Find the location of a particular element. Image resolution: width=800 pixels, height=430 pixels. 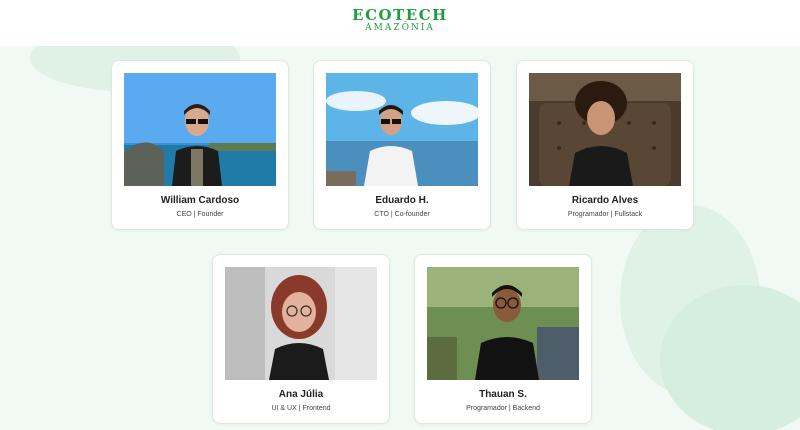

team-card-ana: Ana Júlia UI & UX | Frontend is located at coordinates (301, 339).